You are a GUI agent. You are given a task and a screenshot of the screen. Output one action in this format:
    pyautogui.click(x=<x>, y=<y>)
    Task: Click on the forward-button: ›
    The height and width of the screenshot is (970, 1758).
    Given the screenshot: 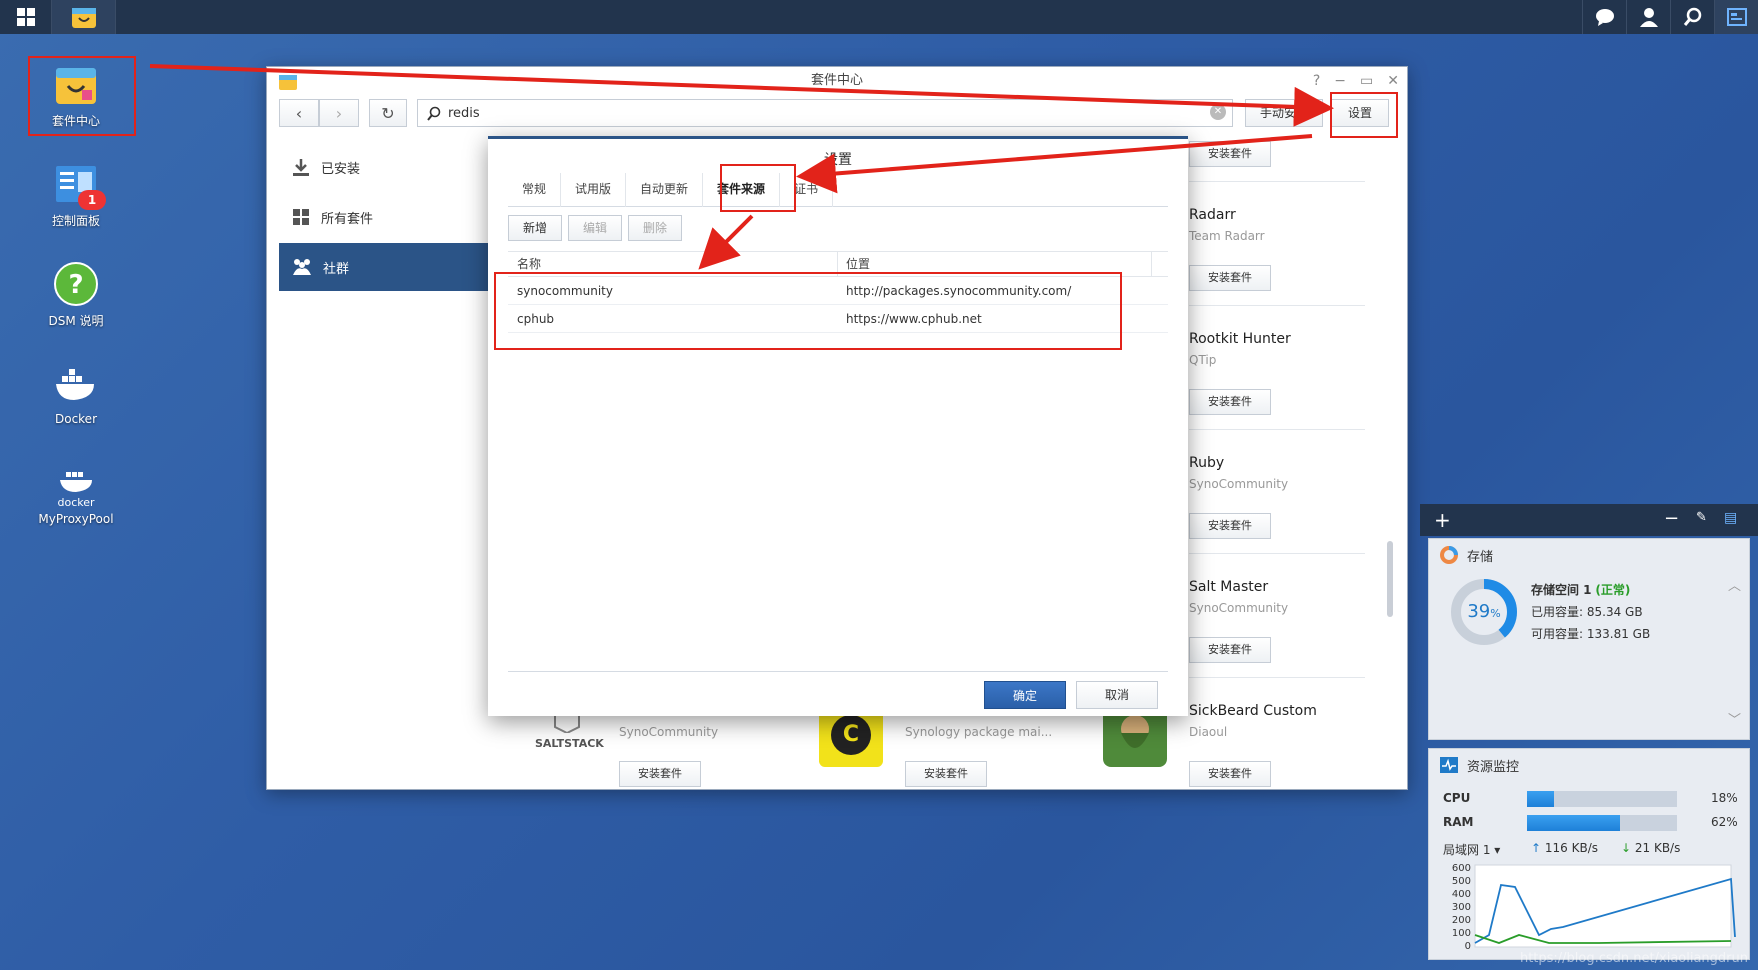 What is the action you would take?
    pyautogui.click(x=339, y=113)
    